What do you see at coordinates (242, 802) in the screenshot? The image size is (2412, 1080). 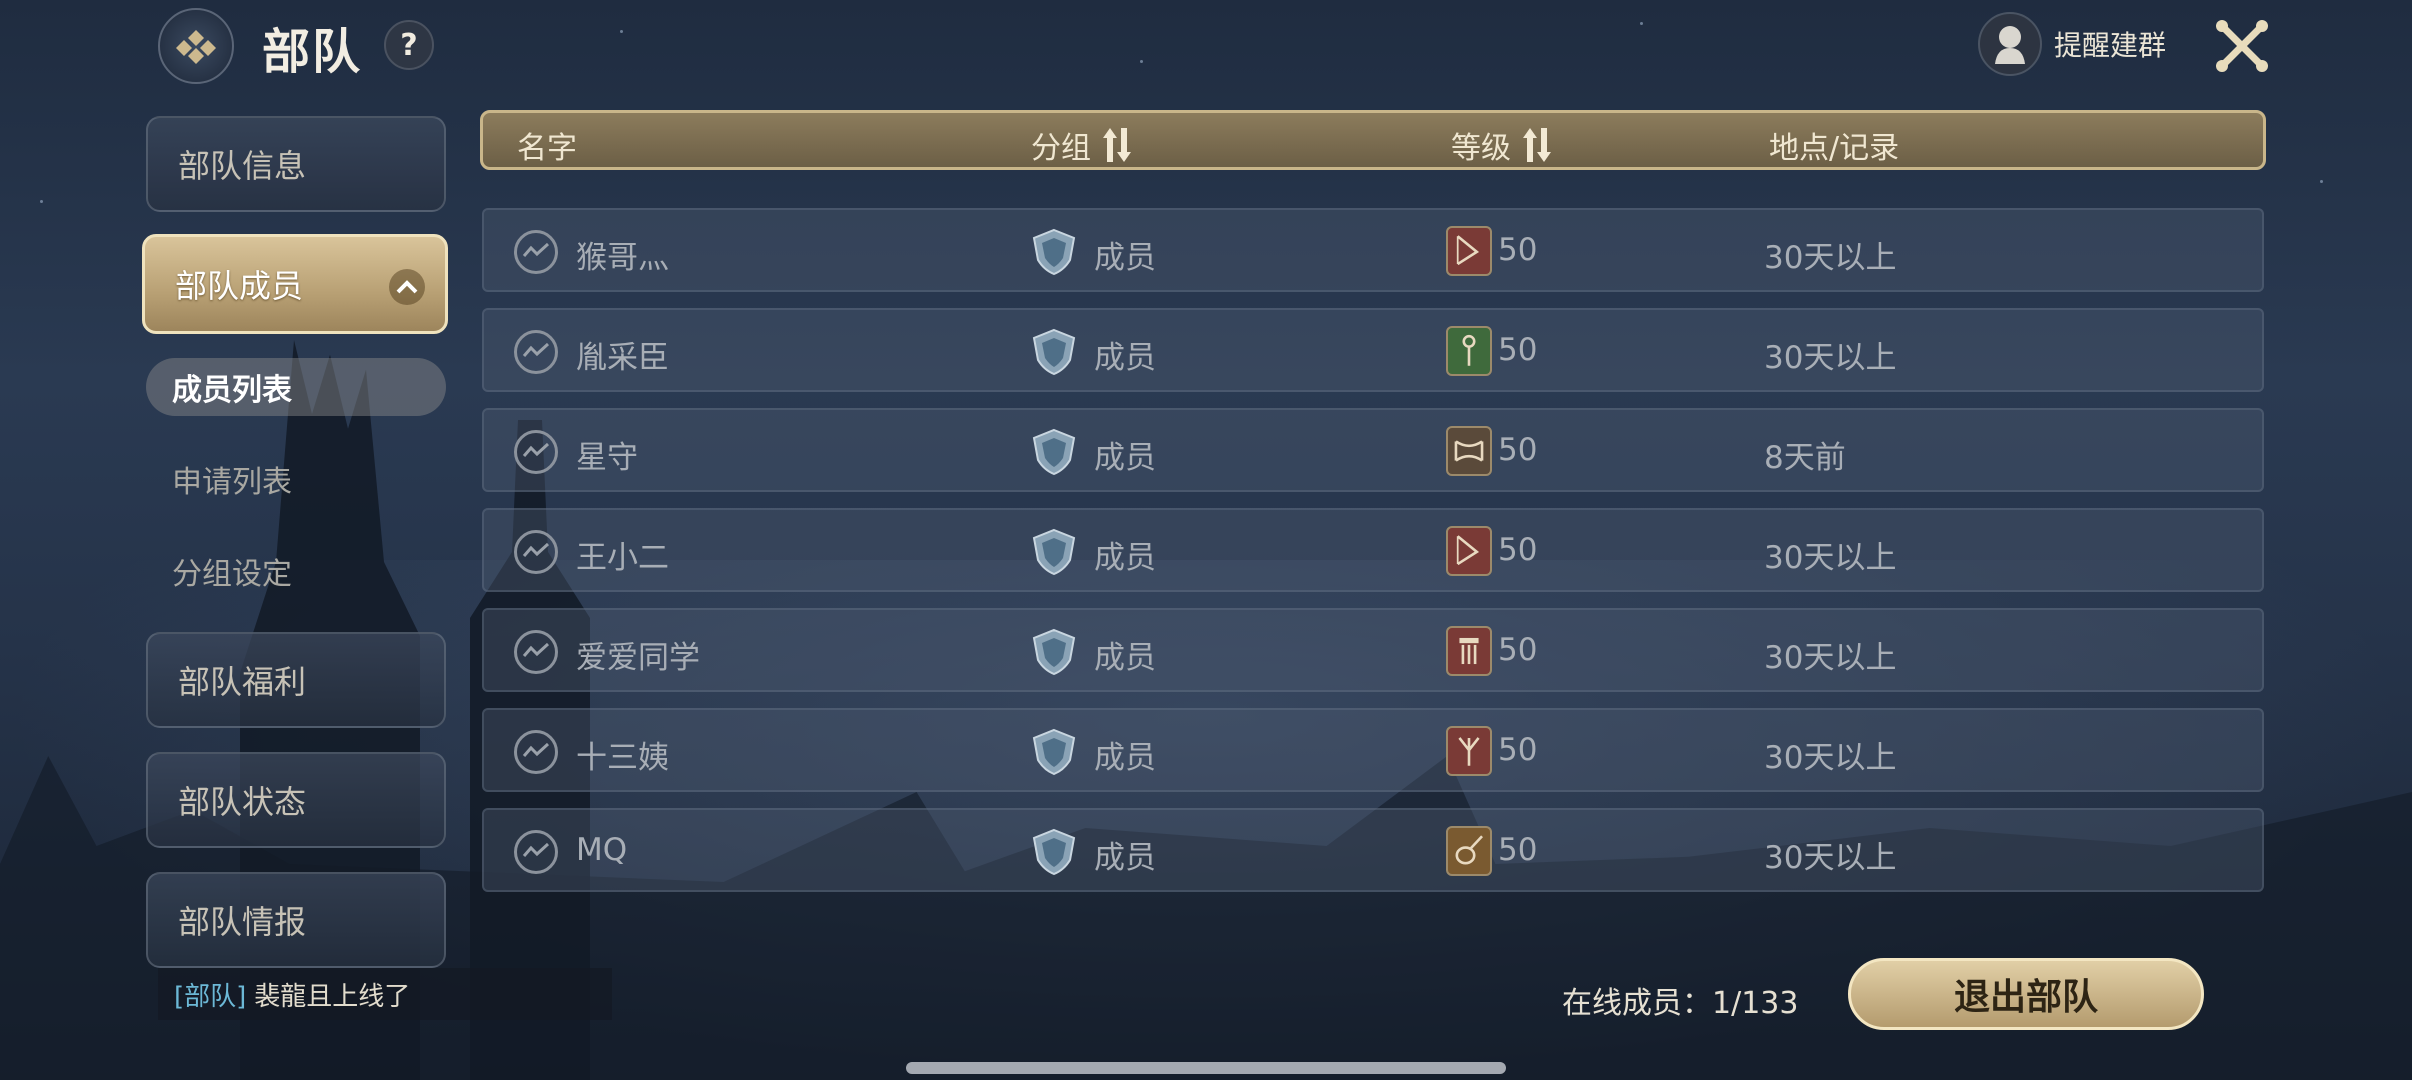 I see `sidebar-item-label: 部队状态` at bounding box center [242, 802].